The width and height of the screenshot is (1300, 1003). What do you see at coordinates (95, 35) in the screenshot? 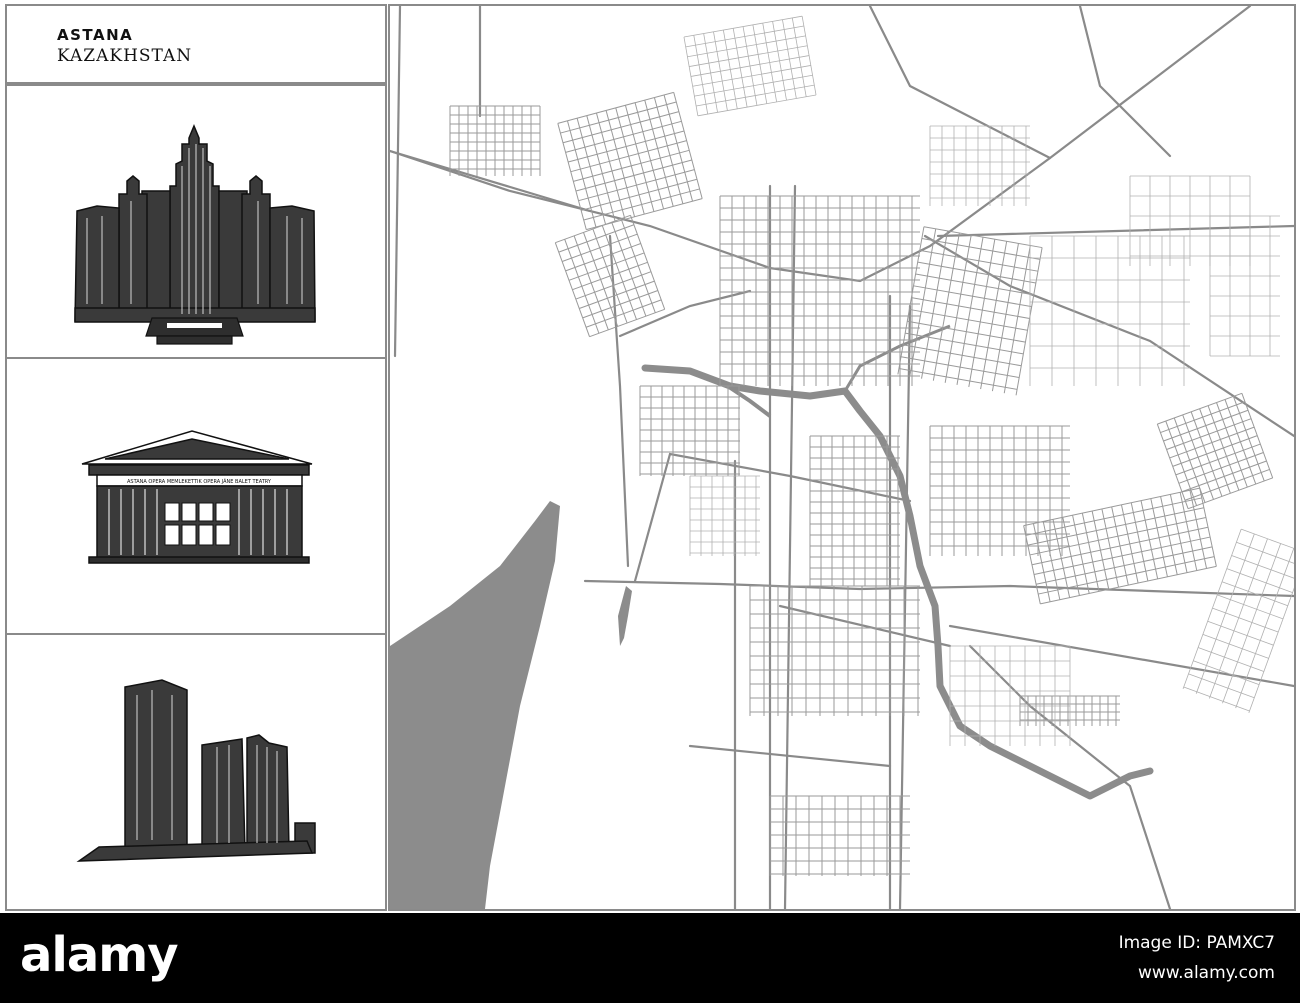
I see `city-name: ASTANA` at bounding box center [95, 35].